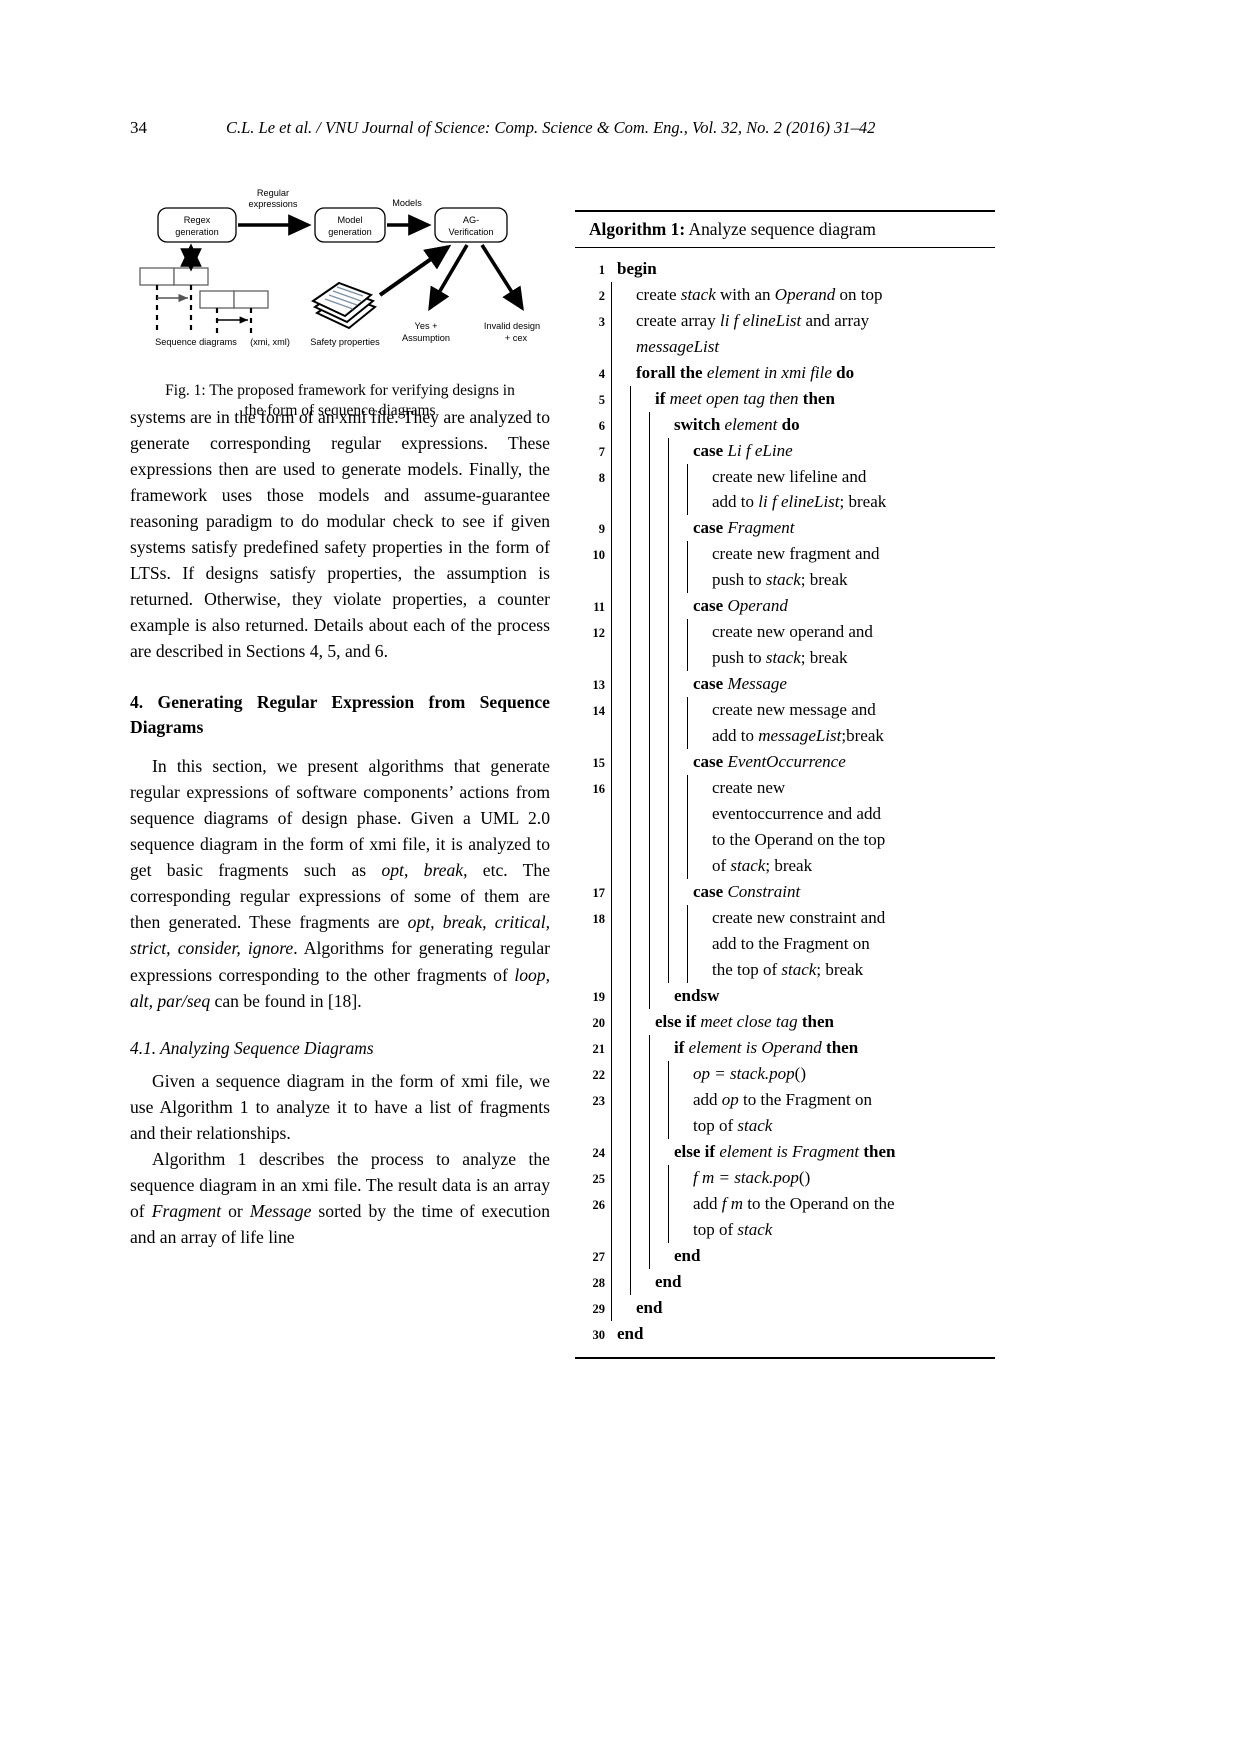 Image resolution: width=1239 pixels, height=1754 pixels. Describe the element at coordinates (785, 606) in the screenshot. I see `algorithm-line: 11 case Operand` at that location.